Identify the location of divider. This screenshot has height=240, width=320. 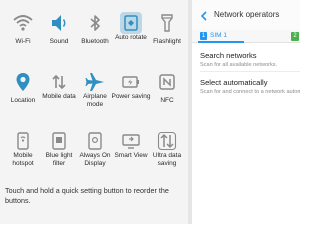
(250, 71).